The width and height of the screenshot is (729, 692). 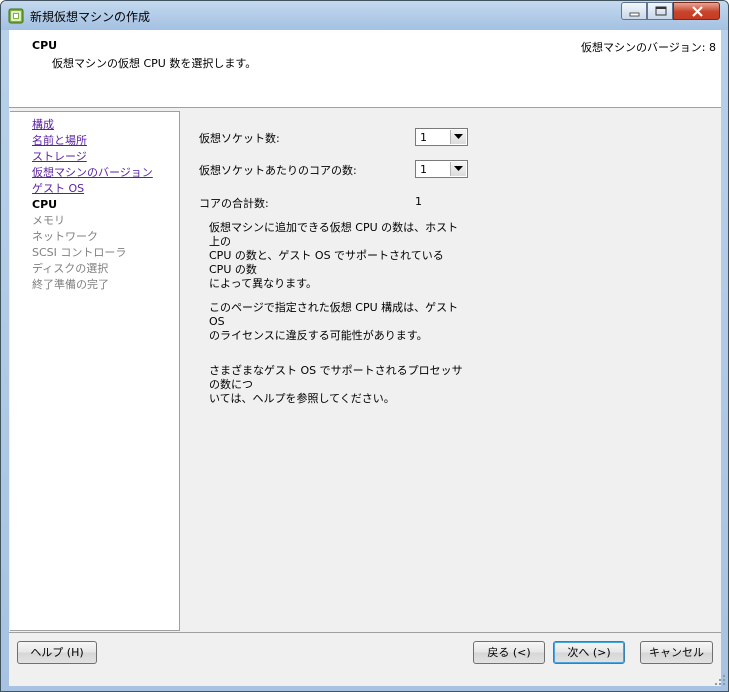 What do you see at coordinates (326, 262) in the screenshot?
I see `note-line: CPU の数と、ゲスト OS でサポートされている CPU の数` at bounding box center [326, 262].